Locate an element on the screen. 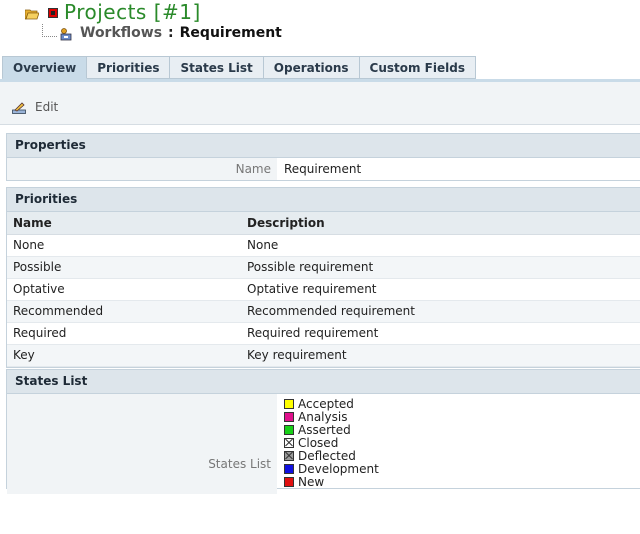  table-header-row: Name Description is located at coordinates (323, 223).